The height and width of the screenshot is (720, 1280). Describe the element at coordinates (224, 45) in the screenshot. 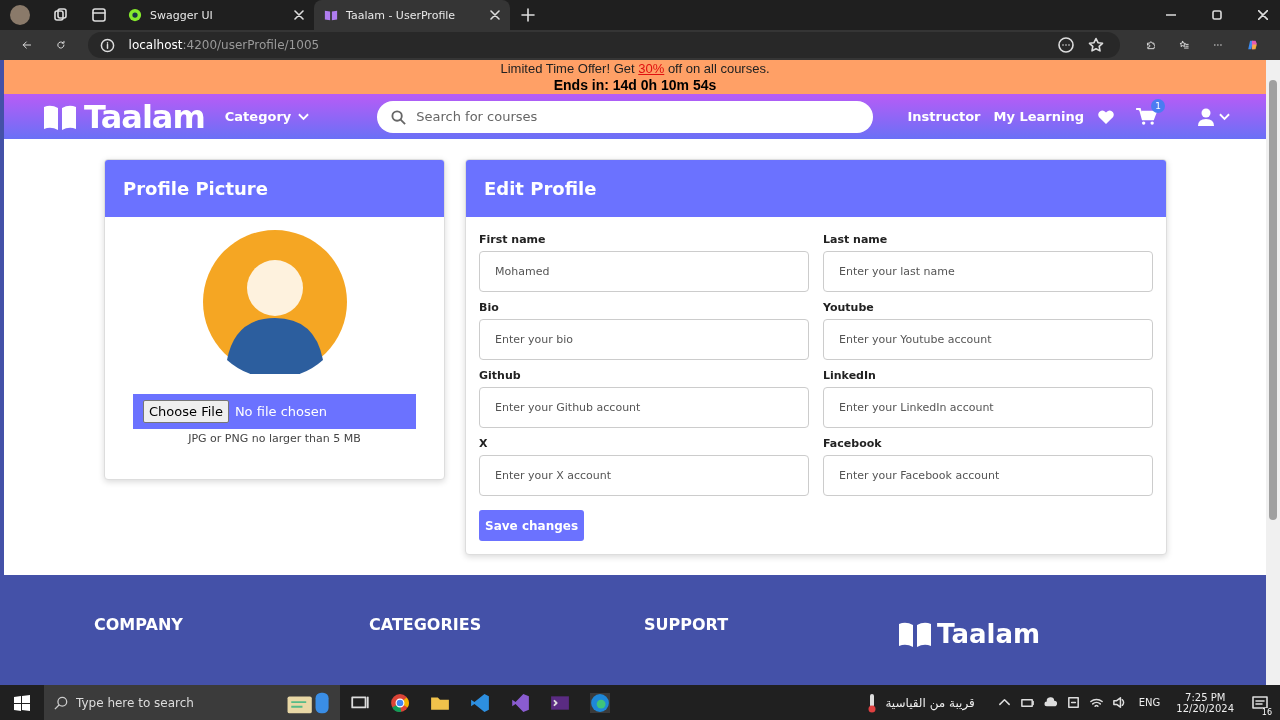

I see `url-text: localhost:4200/userProfile/1005` at that location.